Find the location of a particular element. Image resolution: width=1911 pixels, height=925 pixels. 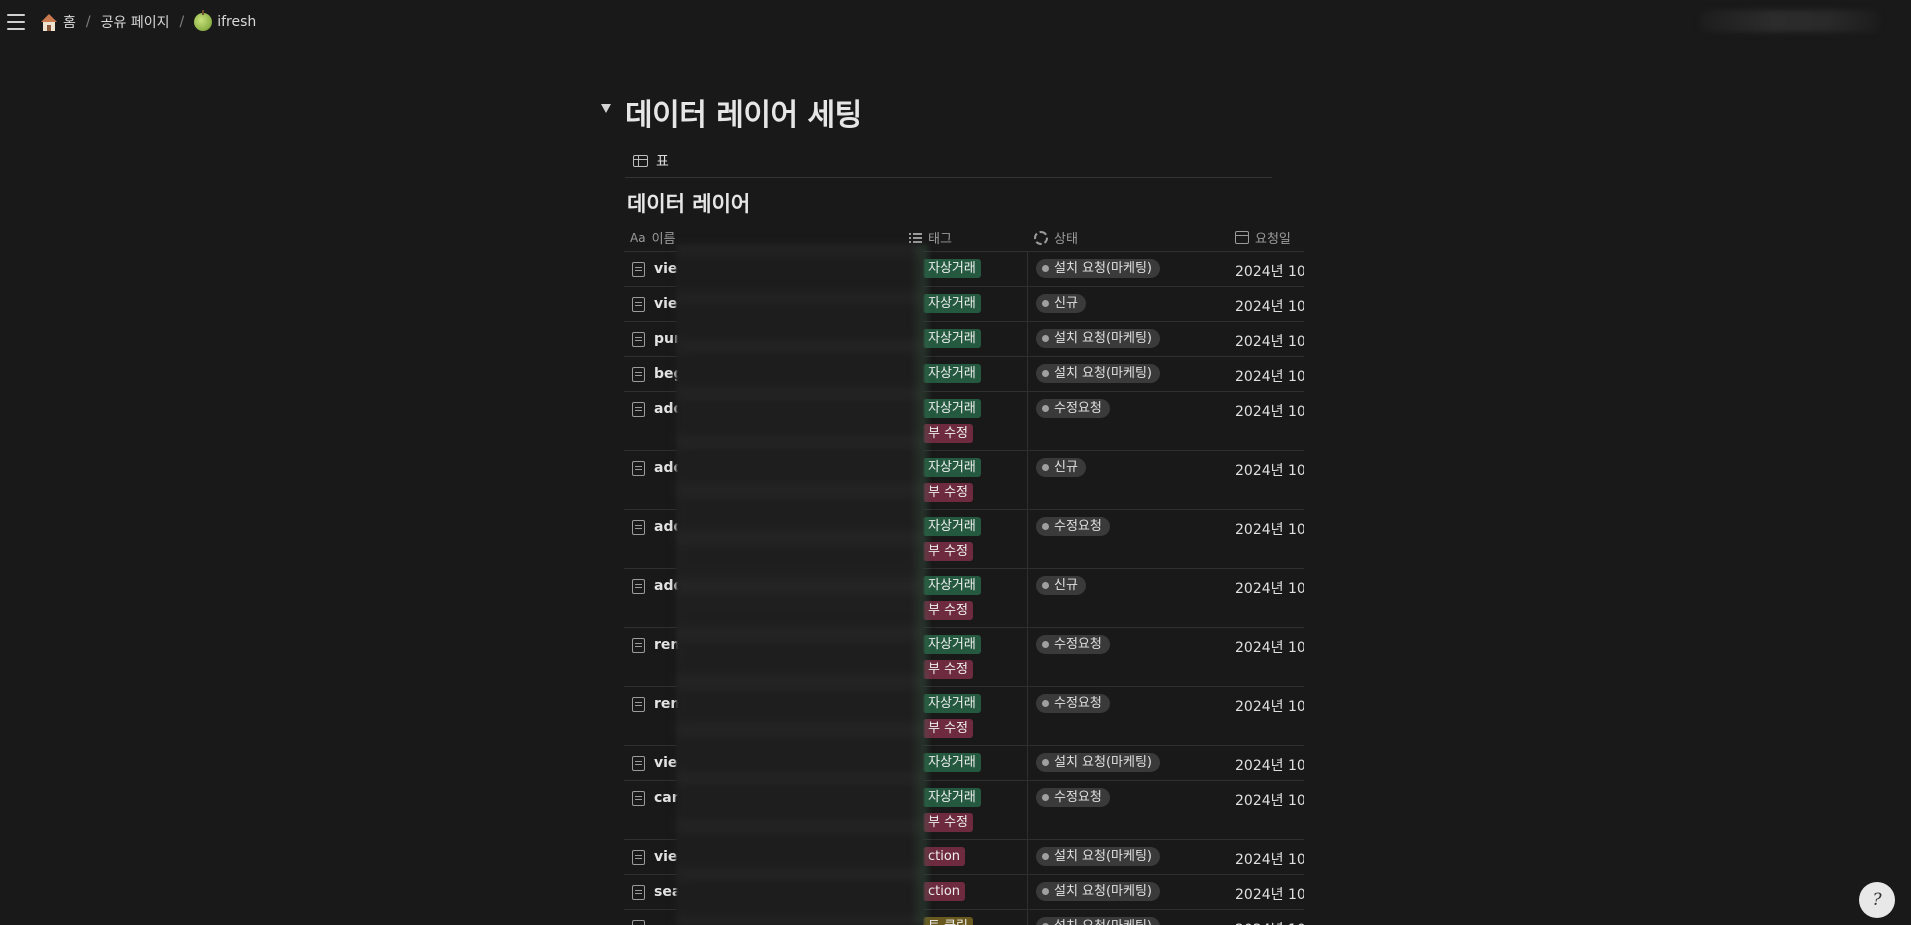

column-header-status: 상태 is located at coordinates (1056, 237).